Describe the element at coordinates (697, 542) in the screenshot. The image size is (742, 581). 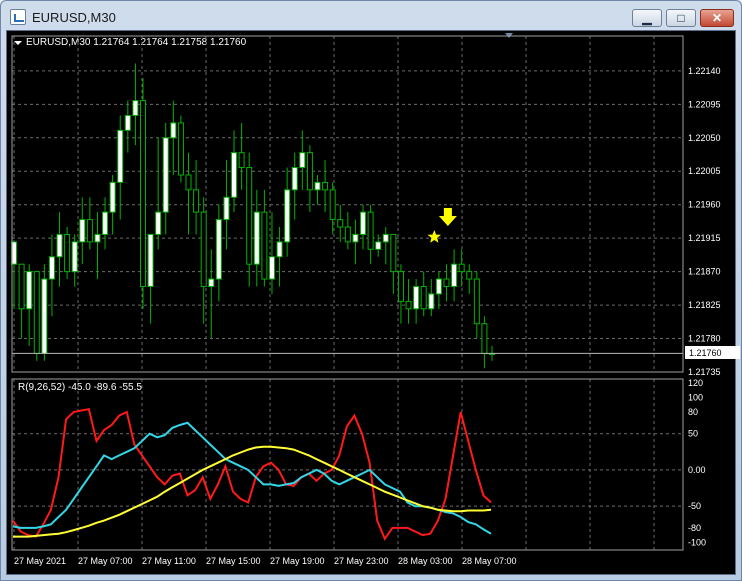
I see `indicator-tick-label: -100` at that location.